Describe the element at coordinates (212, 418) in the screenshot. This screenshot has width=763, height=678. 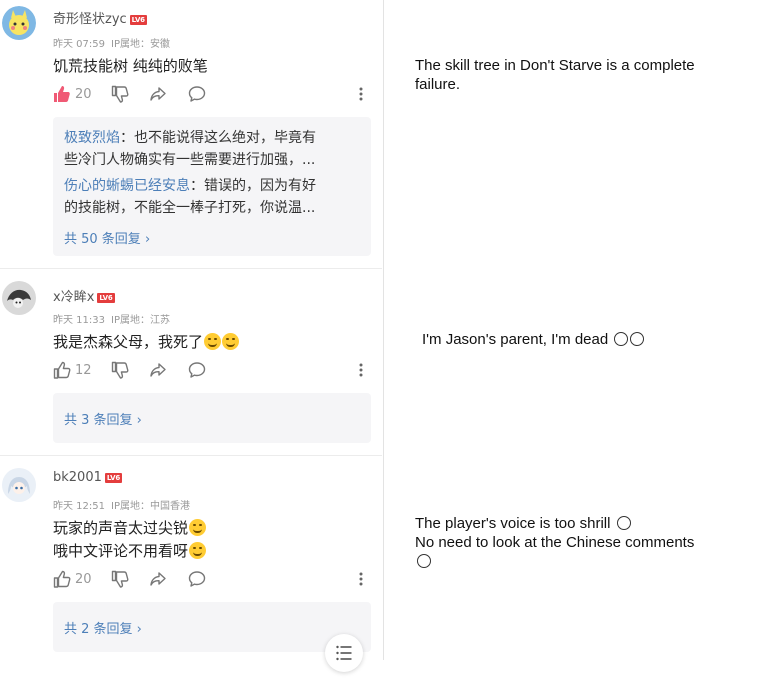
I see `reply-preview-box: 共 3 条回复 ›` at that location.